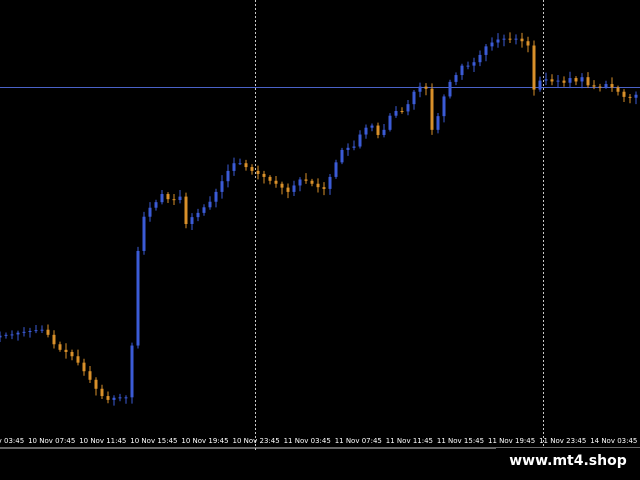  Describe the element at coordinates (409, 441) in the screenshot. I see `x-tick-label: 11 Nov 11:45` at that location.